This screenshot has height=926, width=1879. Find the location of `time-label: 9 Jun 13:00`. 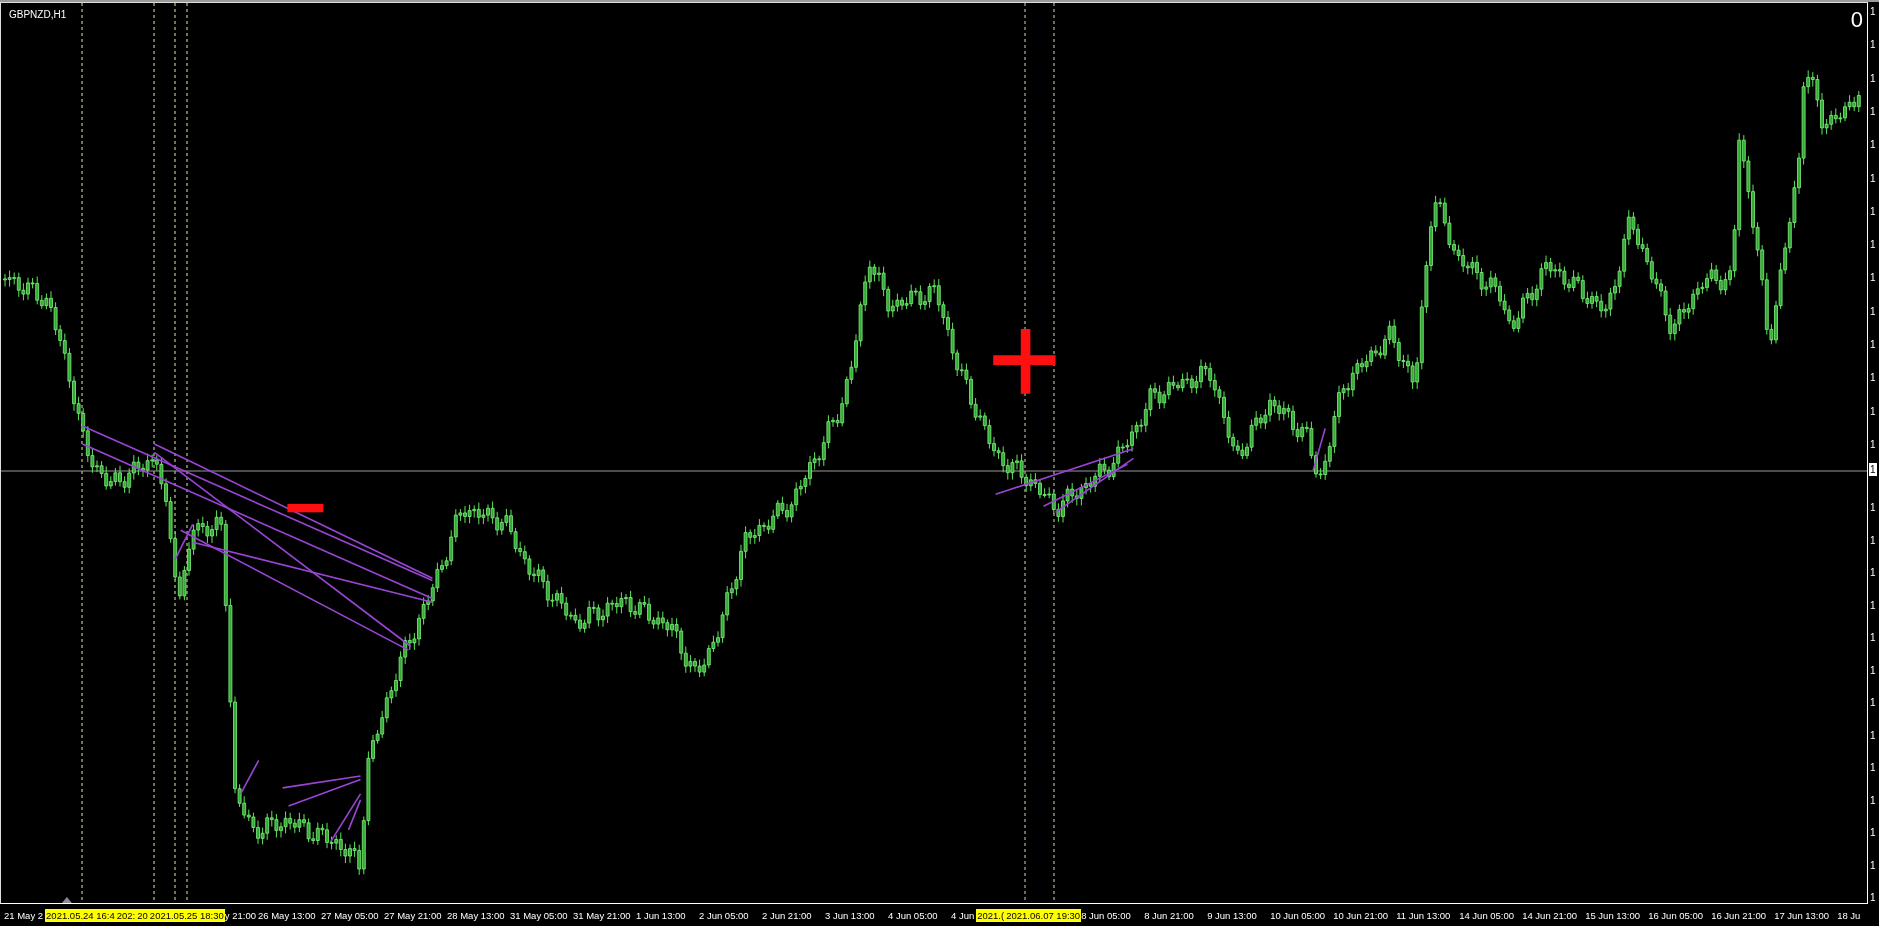

time-label: 9 Jun 13:00 is located at coordinates (1232, 915).